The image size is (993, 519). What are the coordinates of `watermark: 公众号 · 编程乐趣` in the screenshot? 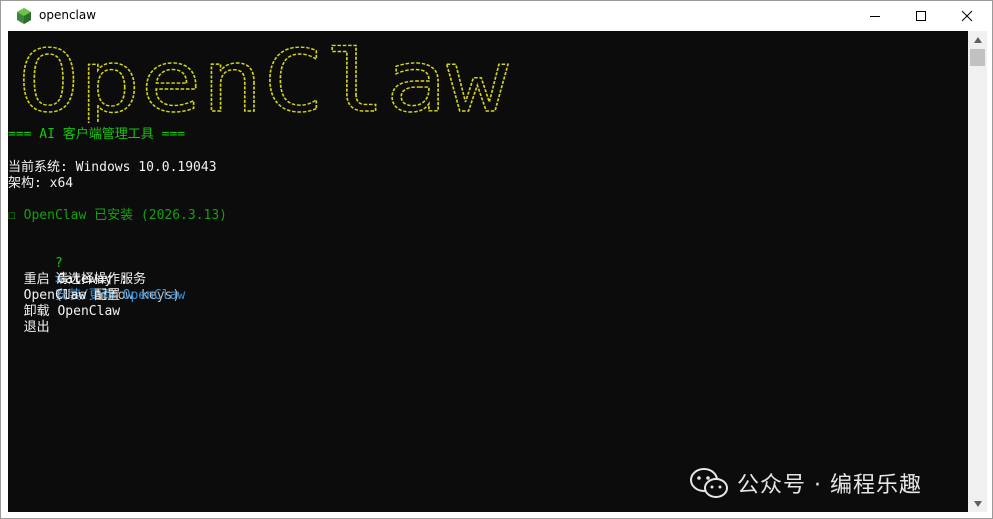 It's located at (805, 483).